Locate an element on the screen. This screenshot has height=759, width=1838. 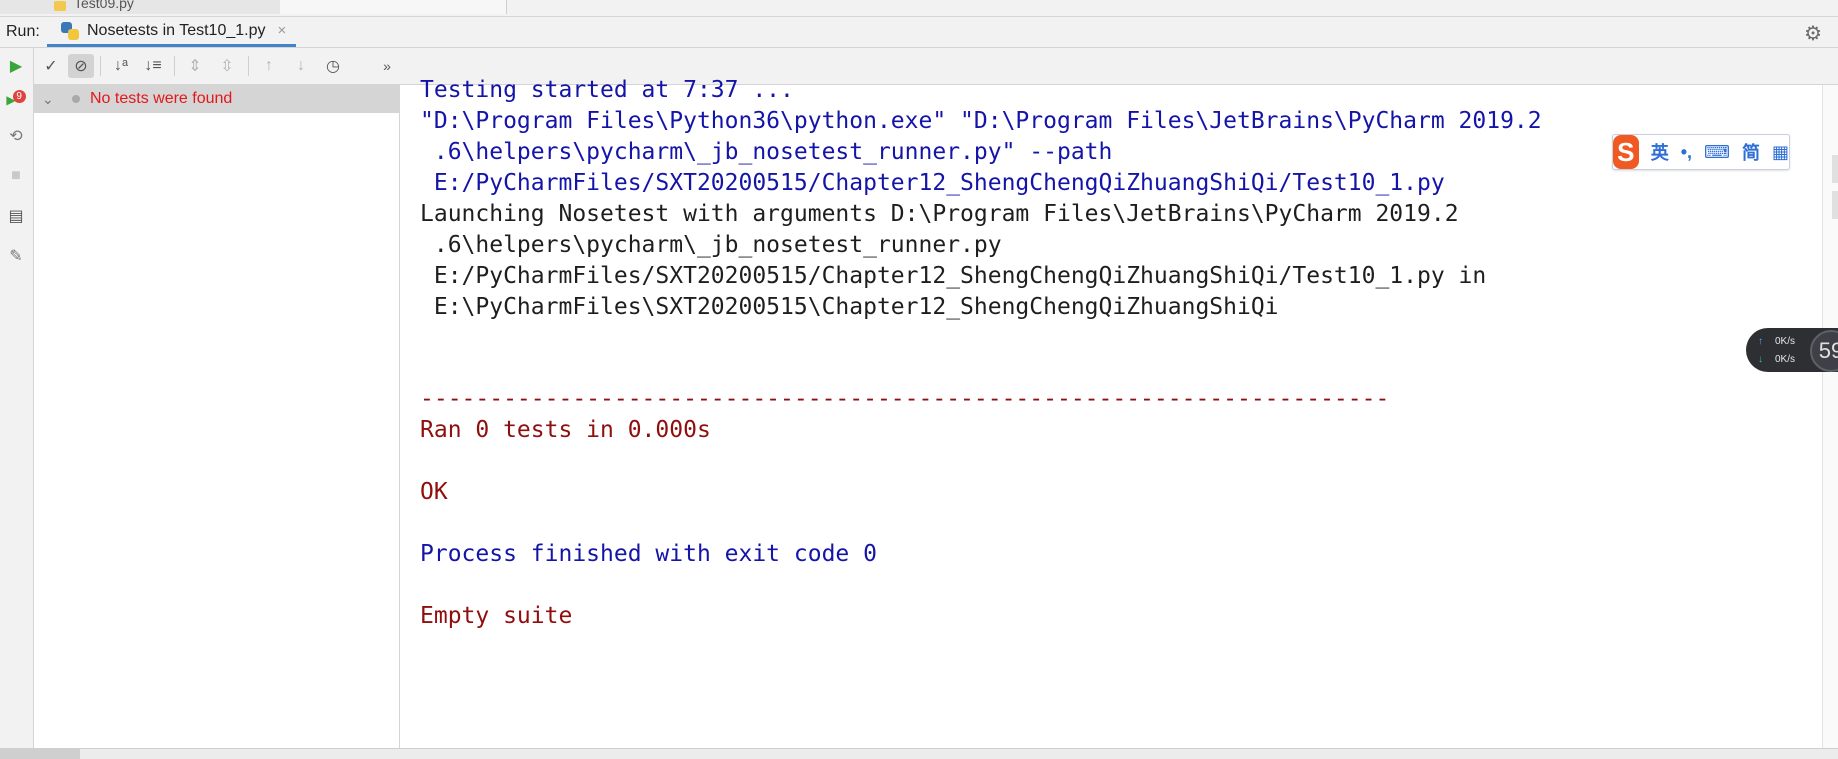
ime-toolbar: S 英 •, ⌨ 简 ▦ is located at coordinates (1701, 152).